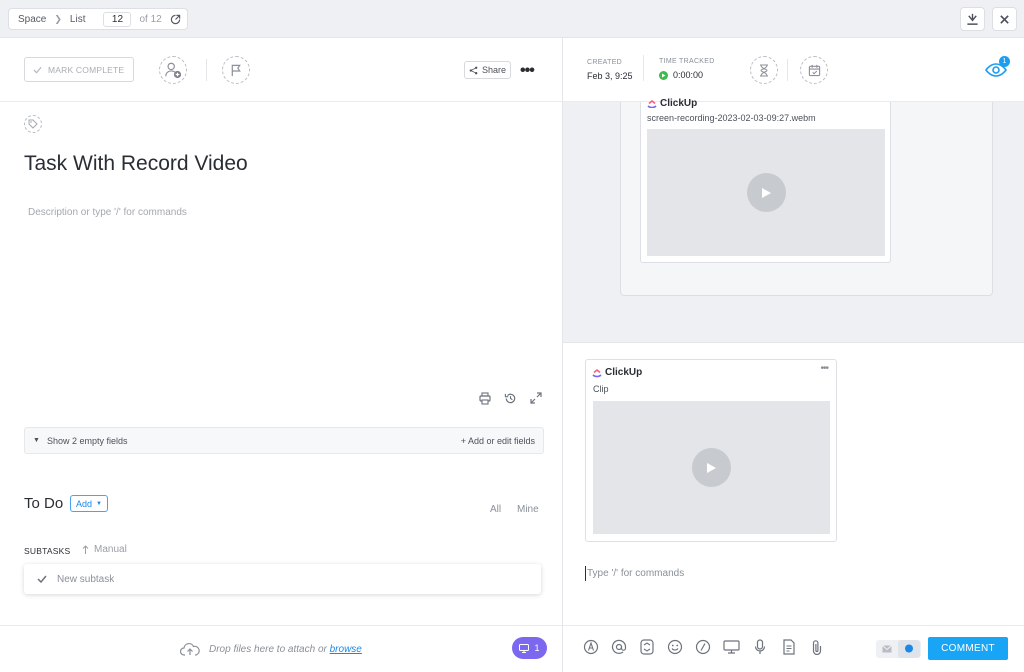 This screenshot has height=672, width=1024. I want to click on share-button: Share, so click(487, 70).